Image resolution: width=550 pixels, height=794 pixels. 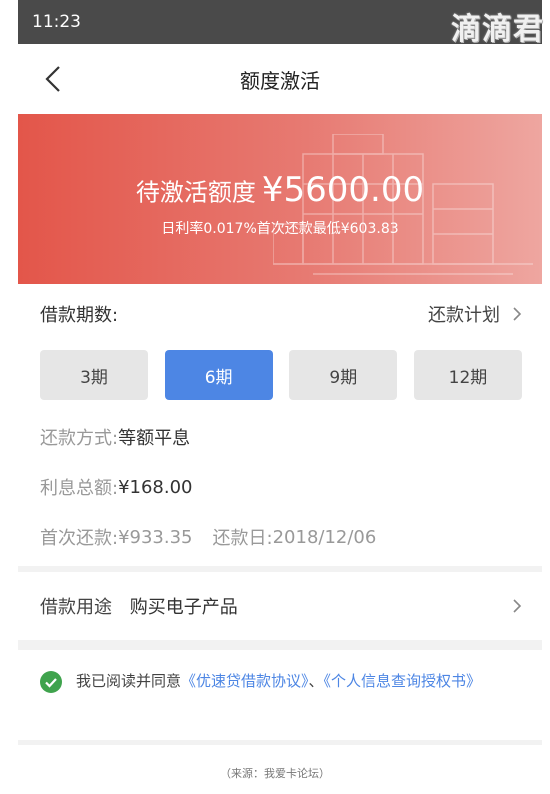 I want to click on period-option-6: 6期, so click(x=218, y=375).